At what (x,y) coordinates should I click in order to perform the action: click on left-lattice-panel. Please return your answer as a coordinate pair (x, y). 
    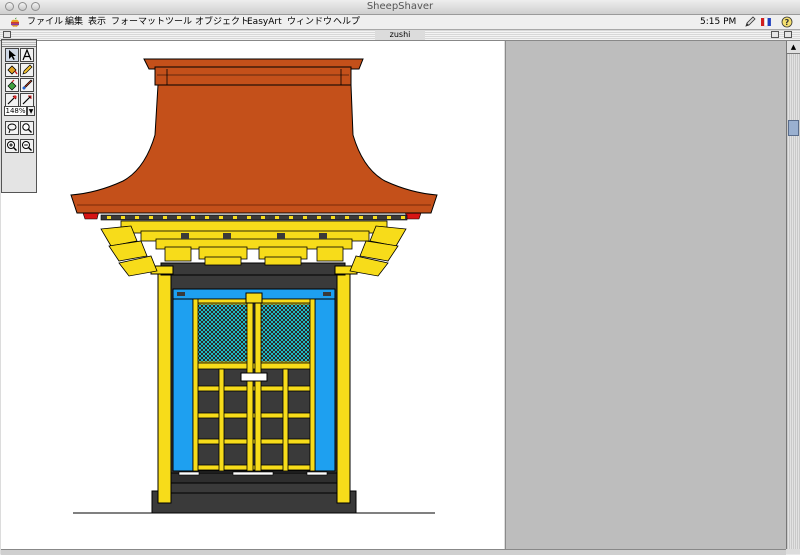
    Looking at the image, I should click on (223, 333).